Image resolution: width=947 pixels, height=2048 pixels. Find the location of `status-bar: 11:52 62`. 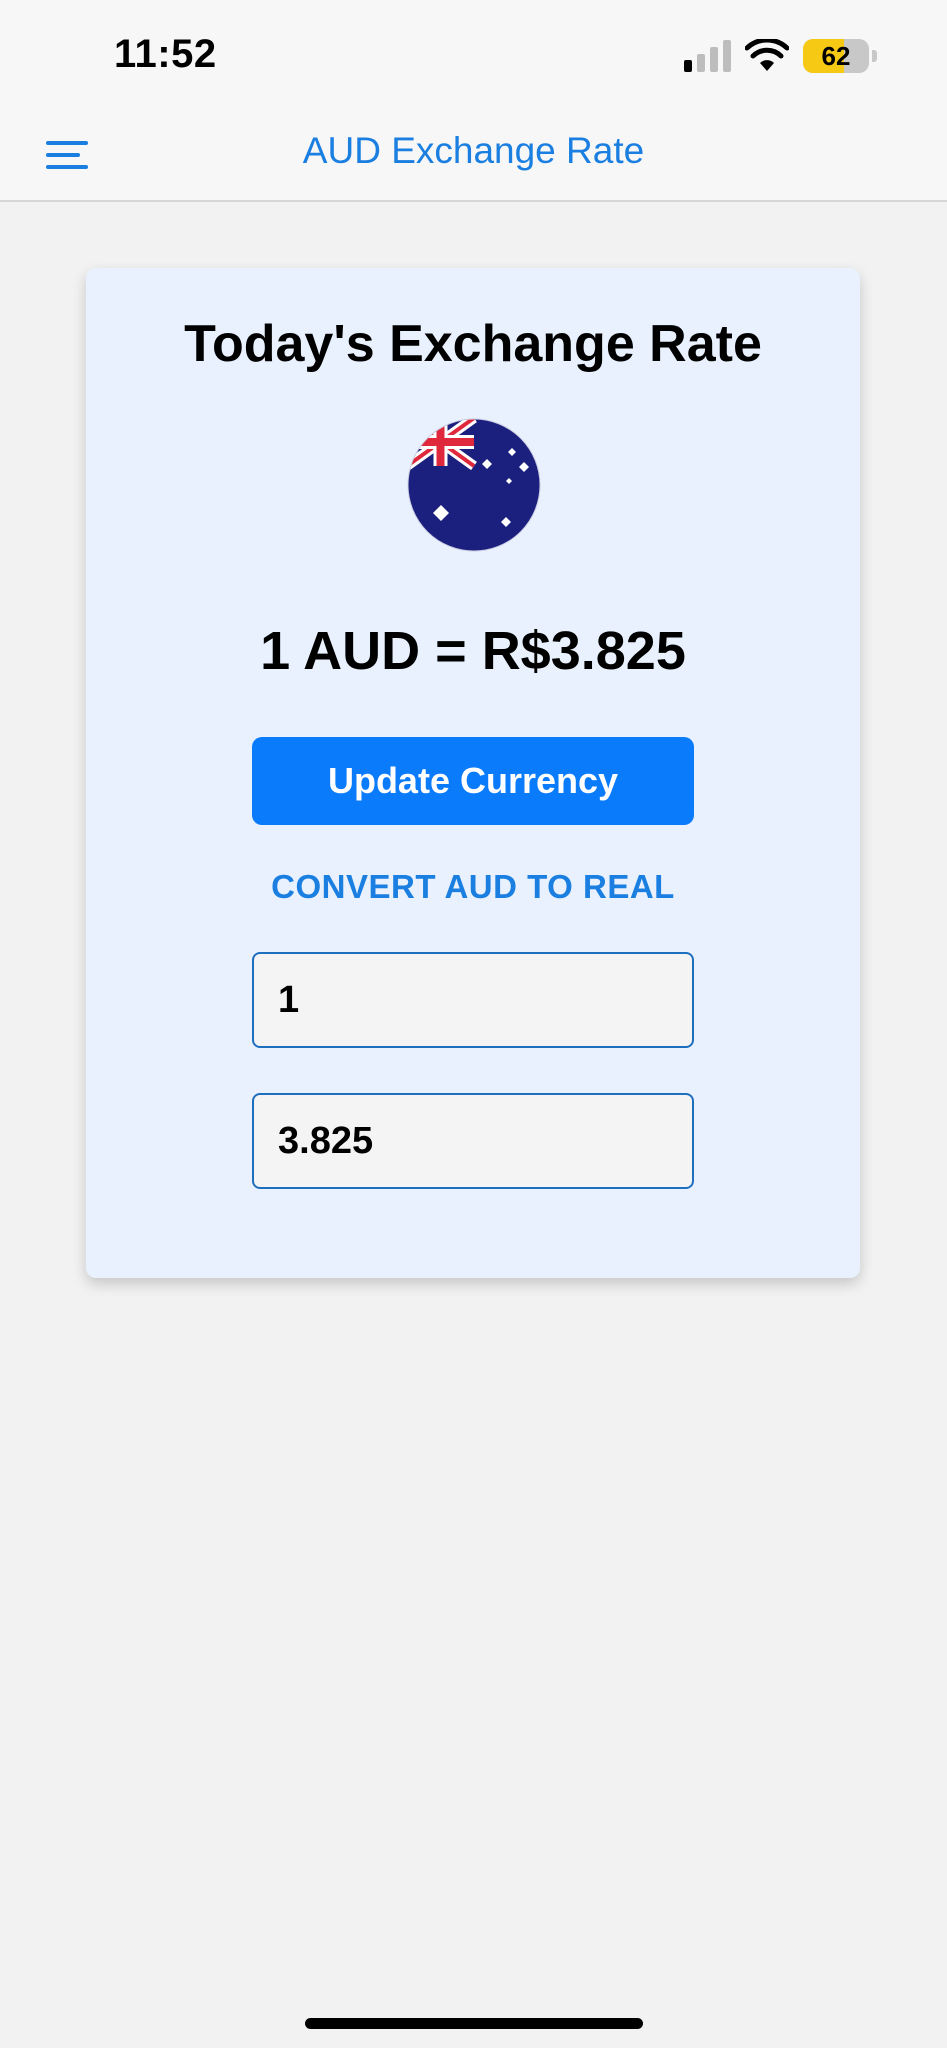

status-bar: 11:52 62 is located at coordinates (473, 56).